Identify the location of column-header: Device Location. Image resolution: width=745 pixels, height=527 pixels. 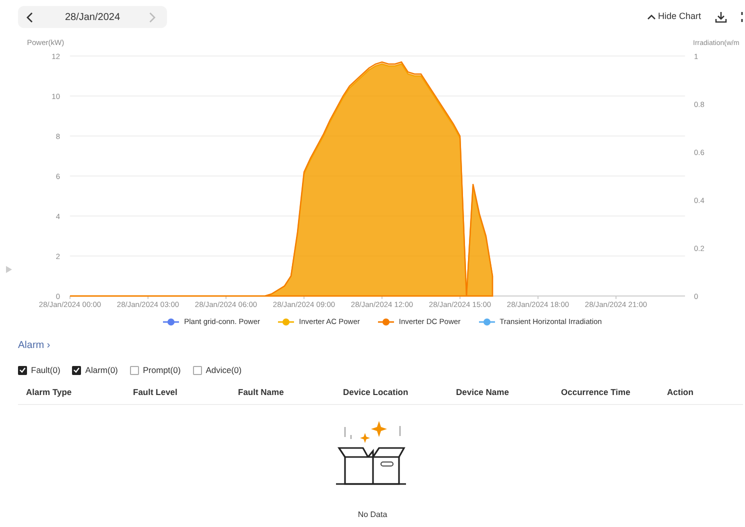
(376, 392).